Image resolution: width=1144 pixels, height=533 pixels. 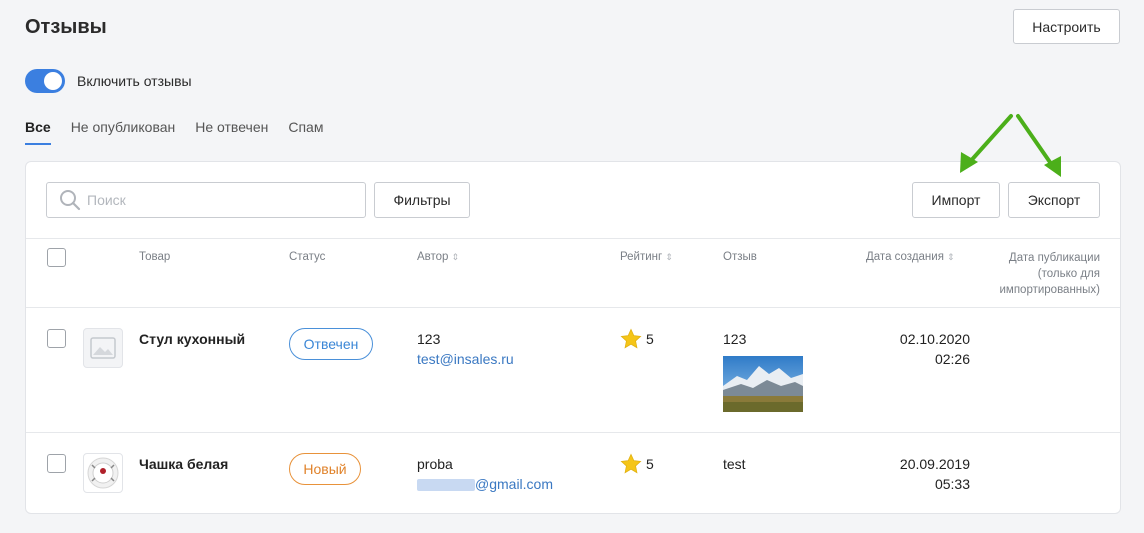 I want to click on column-header-created: Дата создания ⇕, so click(x=910, y=257).